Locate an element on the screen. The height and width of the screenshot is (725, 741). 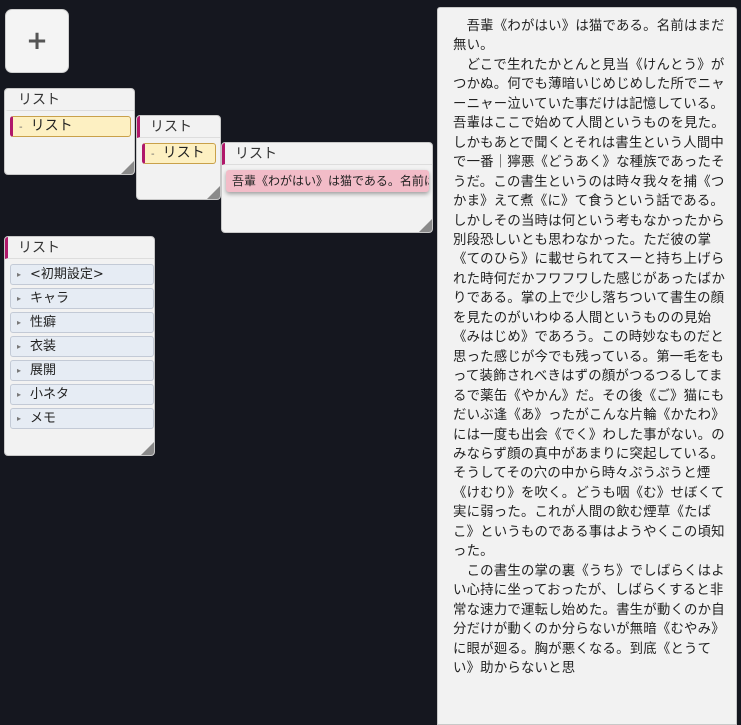
list-item-text: 吾輩《わがはい》は猫である。名前は is located at coordinates (327, 181).